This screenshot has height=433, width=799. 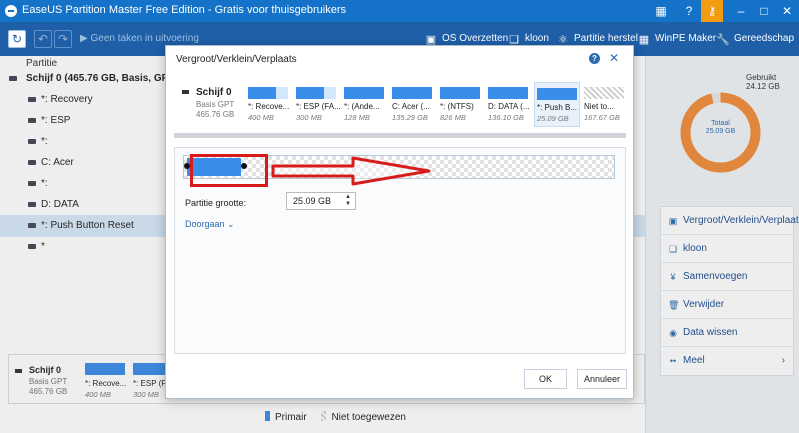 What do you see at coordinates (17, 39) in the screenshot?
I see `refresh-icon: ↻` at bounding box center [17, 39].